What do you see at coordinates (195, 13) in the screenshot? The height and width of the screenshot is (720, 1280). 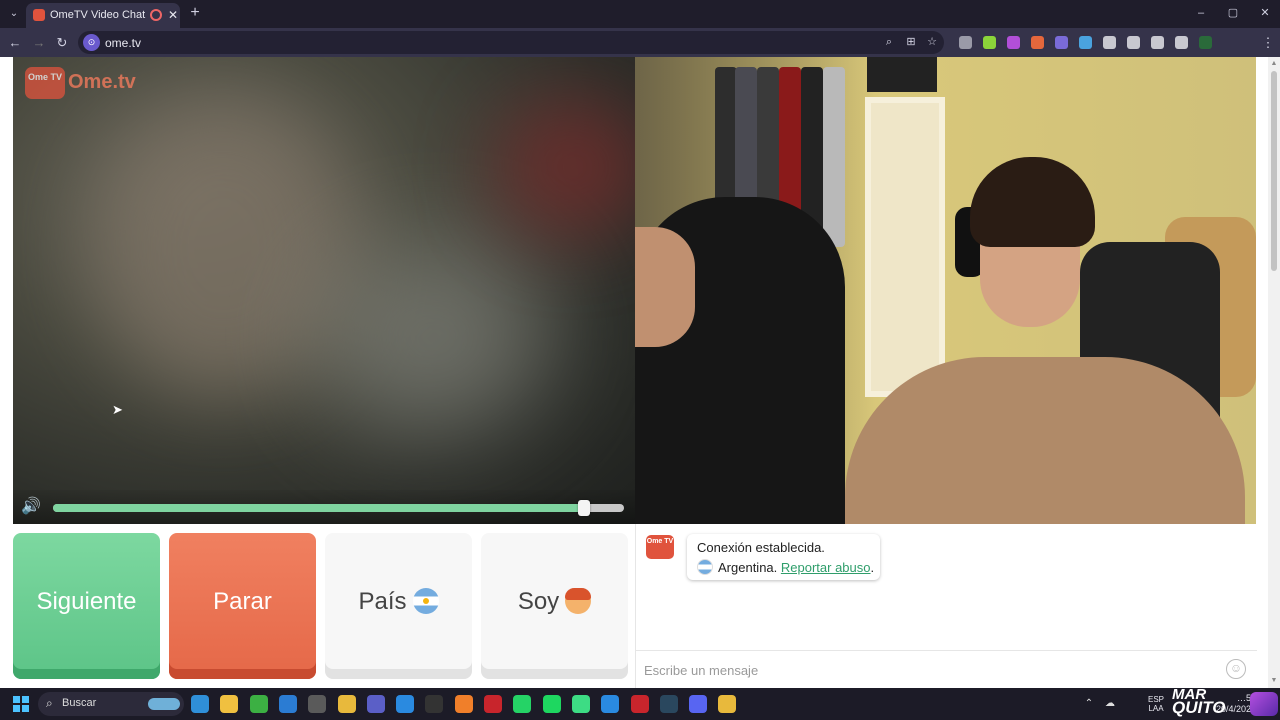 I see `new-tab-button: +` at bounding box center [195, 13].